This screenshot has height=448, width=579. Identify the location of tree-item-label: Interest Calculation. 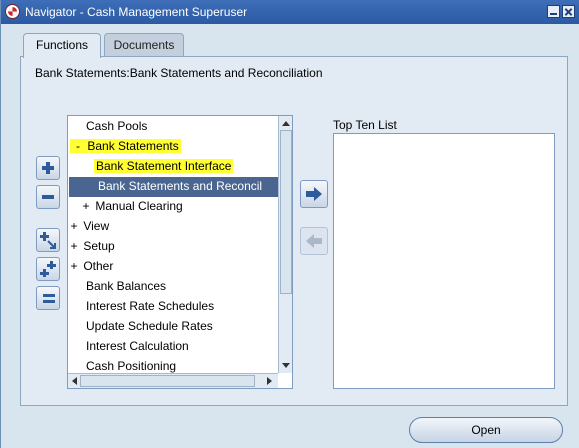
(137, 346).